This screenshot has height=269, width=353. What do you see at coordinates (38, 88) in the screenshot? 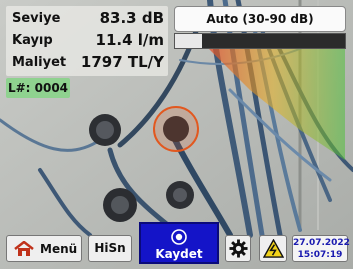
I see `leak-number-badge: L#: 0004` at bounding box center [38, 88].